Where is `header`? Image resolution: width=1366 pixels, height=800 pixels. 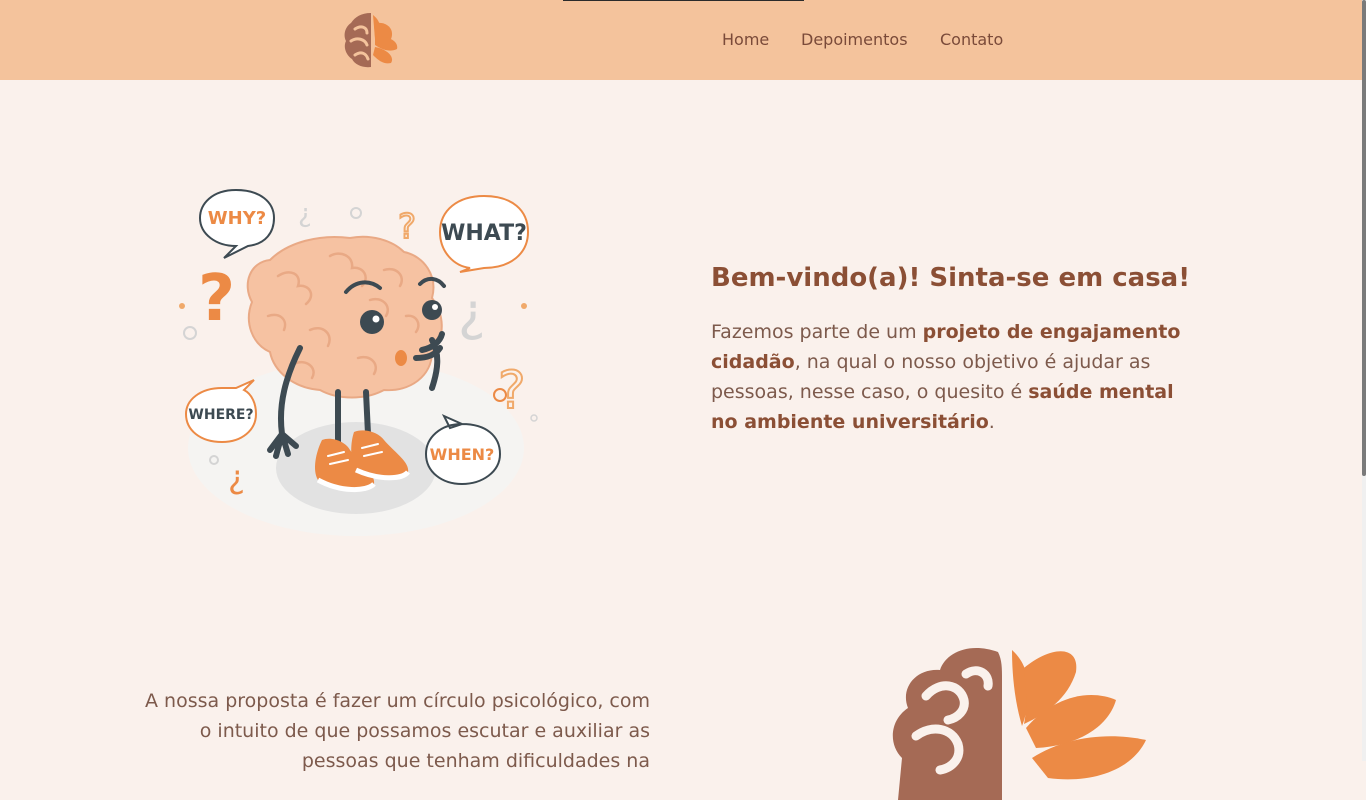 header is located at coordinates (681, 40).